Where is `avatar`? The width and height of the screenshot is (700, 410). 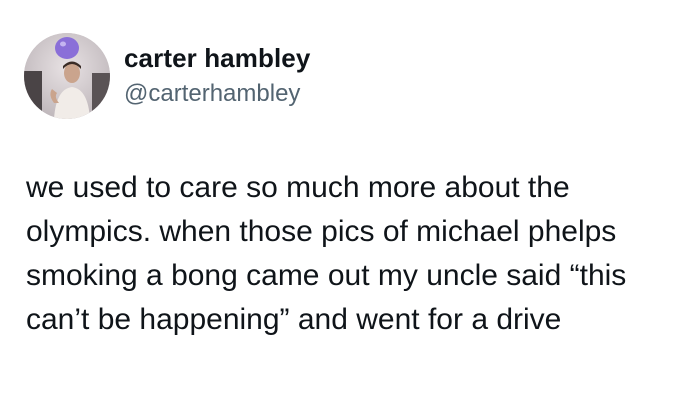 avatar is located at coordinates (67, 76).